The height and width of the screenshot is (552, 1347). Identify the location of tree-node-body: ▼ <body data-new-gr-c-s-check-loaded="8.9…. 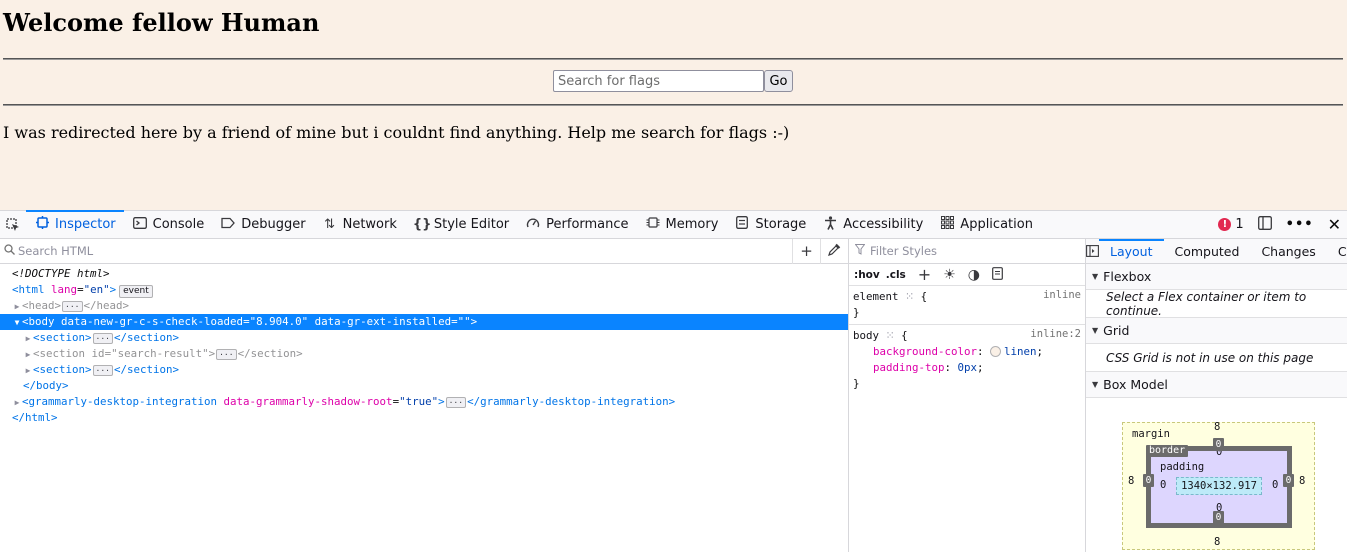
(424, 322).